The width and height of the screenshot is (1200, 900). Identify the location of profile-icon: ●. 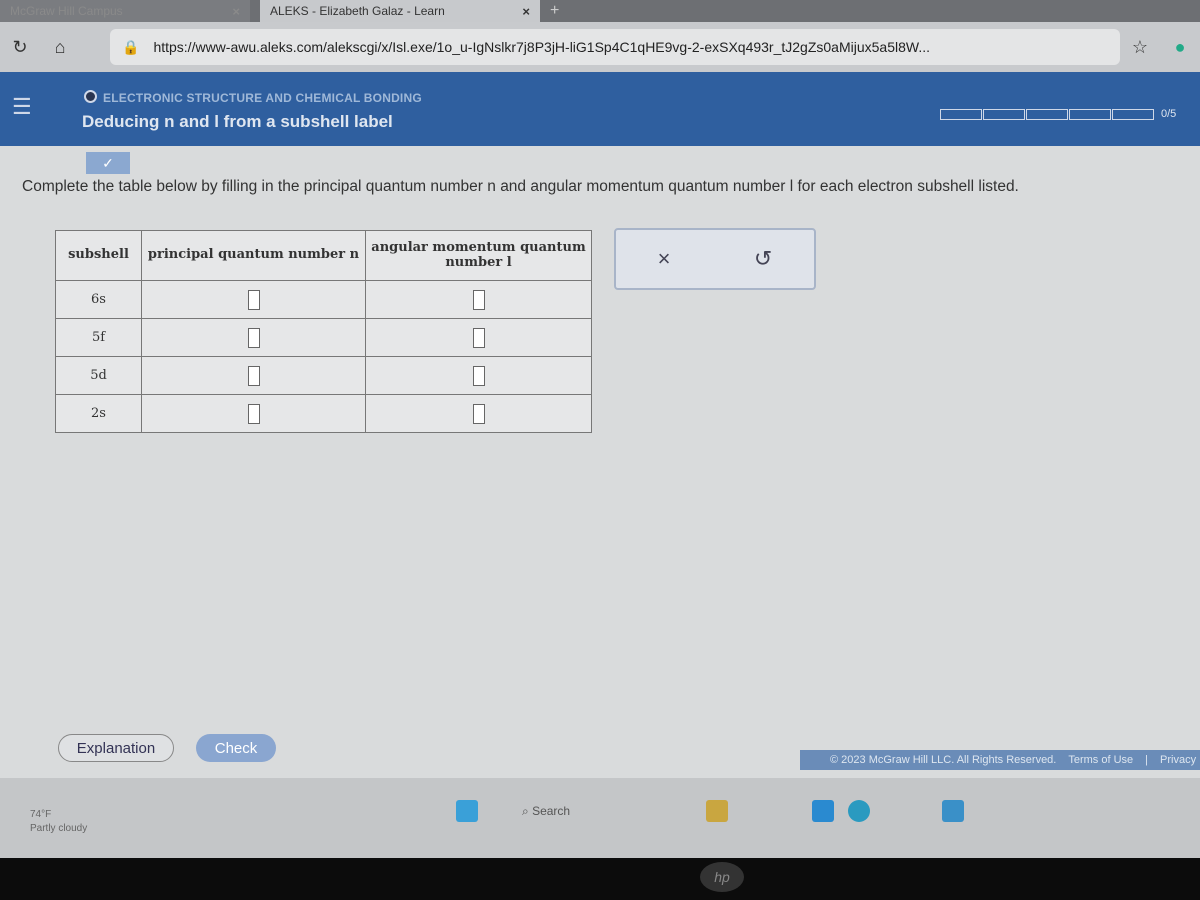
(1180, 47).